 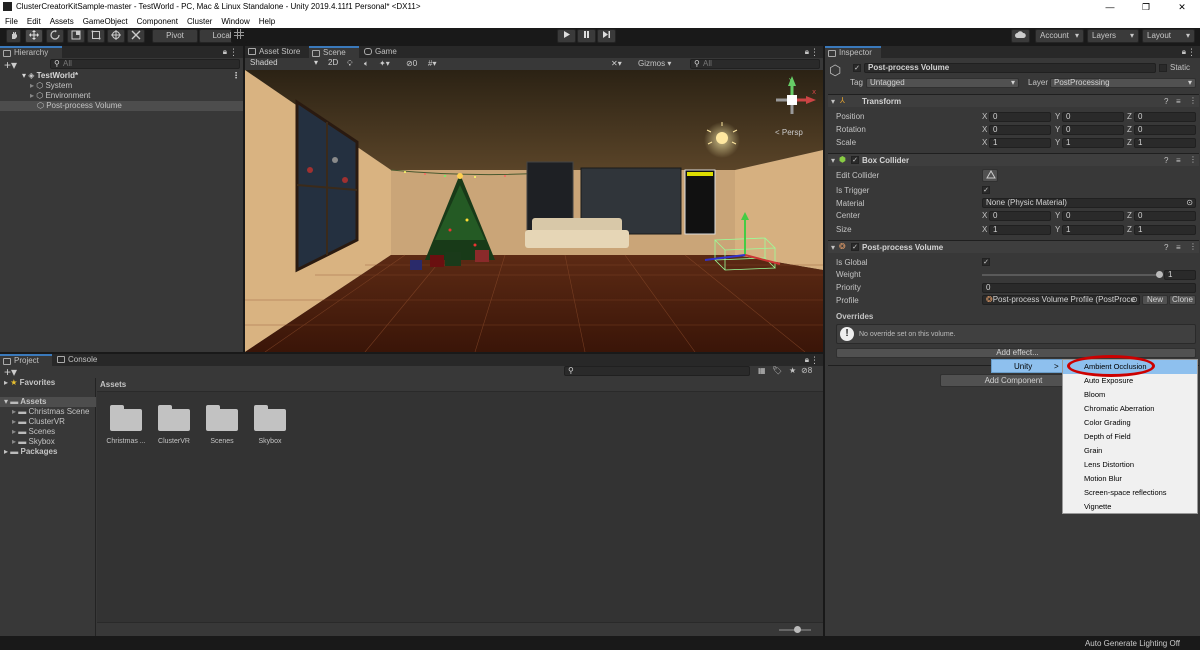 I want to click on menu-help: Help, so click(x=267, y=21).